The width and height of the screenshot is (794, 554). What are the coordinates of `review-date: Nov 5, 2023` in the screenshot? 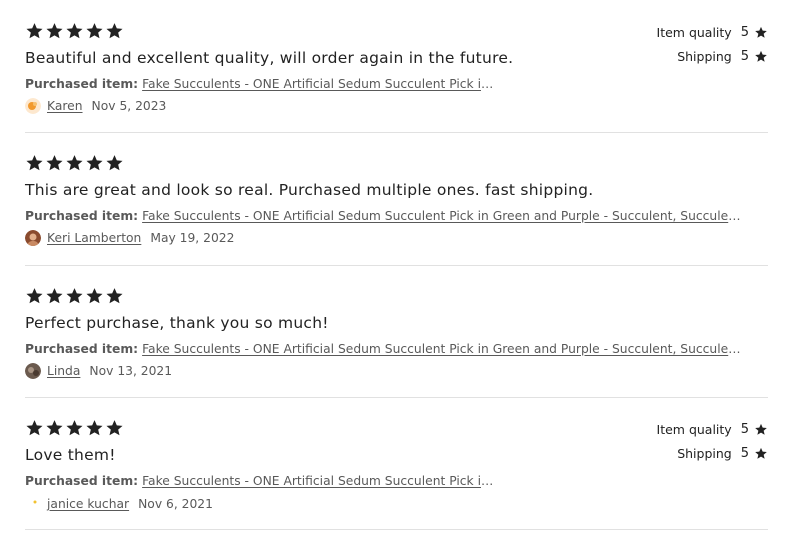 It's located at (129, 106).